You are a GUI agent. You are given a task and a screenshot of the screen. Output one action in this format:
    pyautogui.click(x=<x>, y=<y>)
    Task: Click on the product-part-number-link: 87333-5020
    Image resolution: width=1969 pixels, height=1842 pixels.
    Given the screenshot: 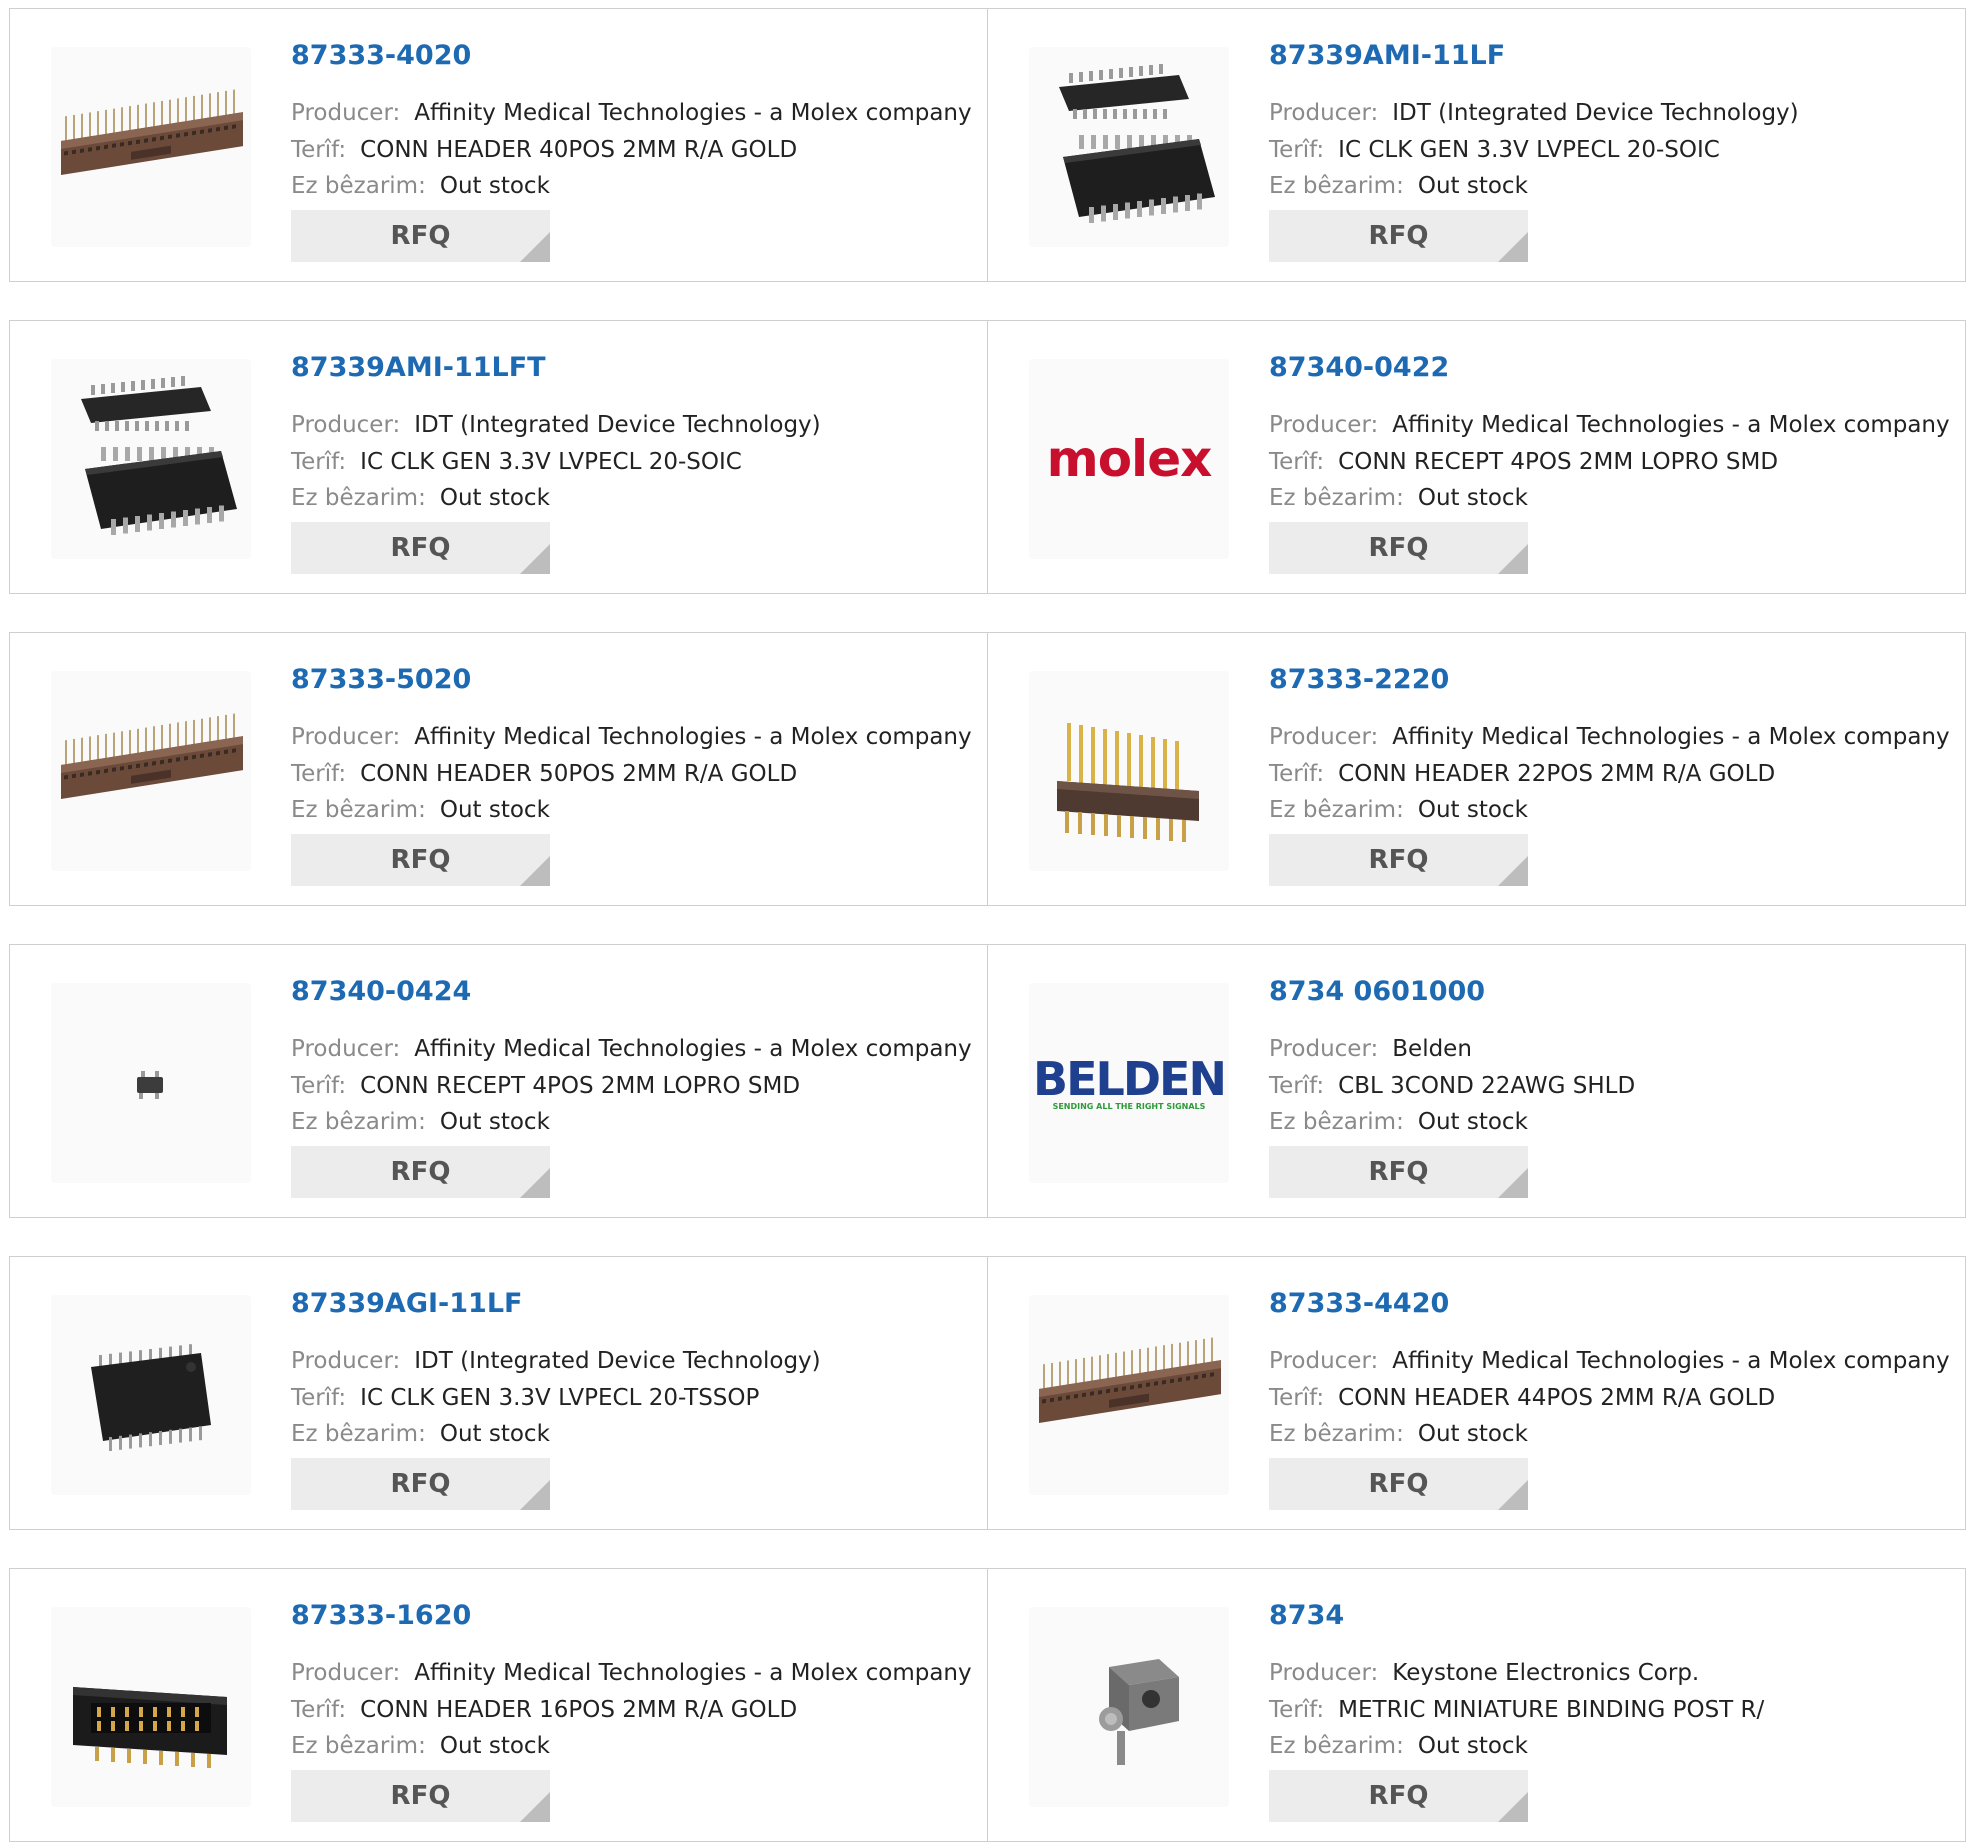 What is the action you would take?
    pyautogui.click(x=381, y=679)
    